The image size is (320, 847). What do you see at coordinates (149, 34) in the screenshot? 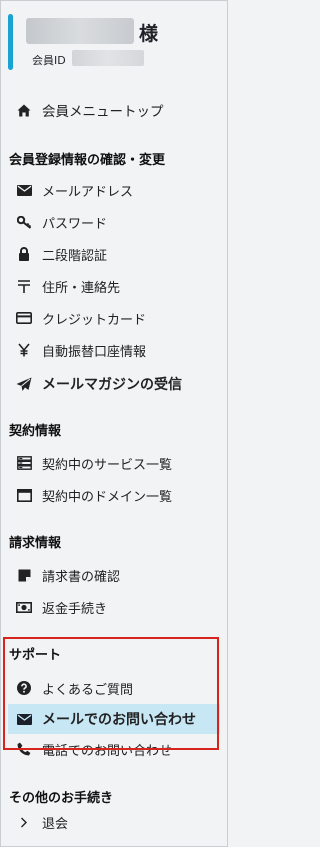
I see `member-honorific: 様` at bounding box center [149, 34].